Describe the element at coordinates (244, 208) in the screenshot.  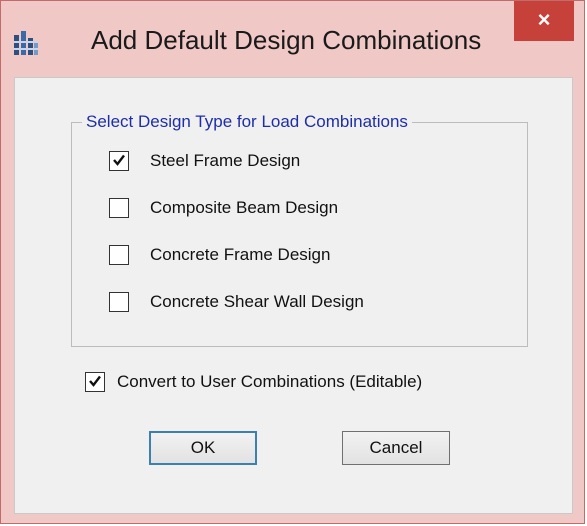
I see `composite-beam-design-label: Composite Beam Design` at that location.